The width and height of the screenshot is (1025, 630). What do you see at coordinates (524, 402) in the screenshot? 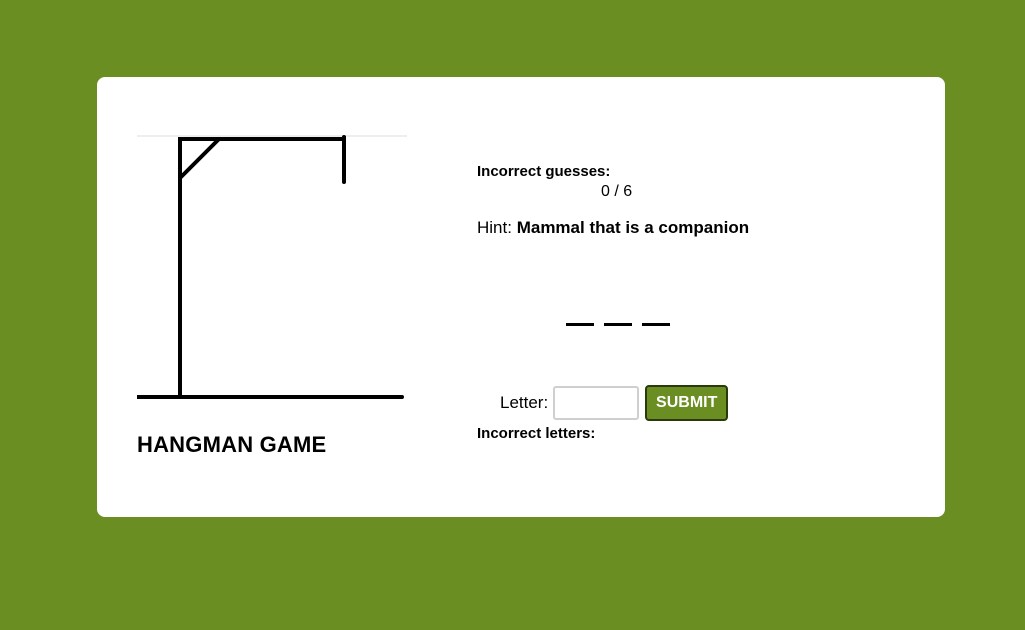
I see `letter-label: Letter:` at bounding box center [524, 402].